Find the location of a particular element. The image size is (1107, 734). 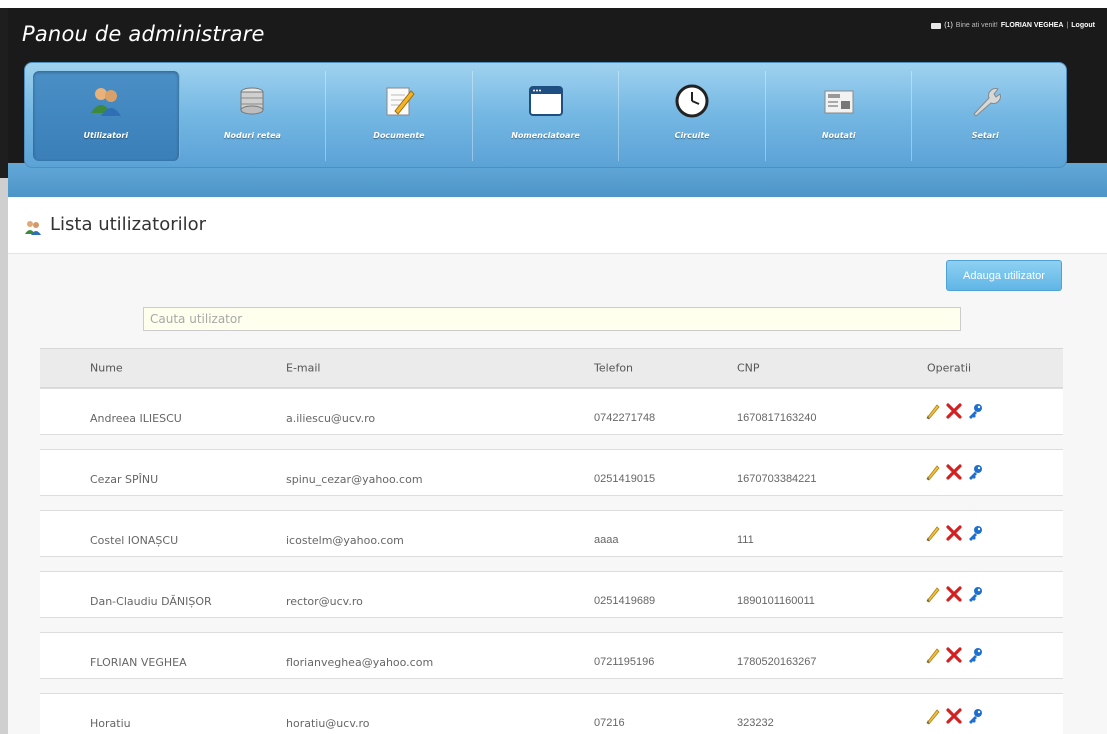

header-phone: Telefon is located at coordinates (614, 368).